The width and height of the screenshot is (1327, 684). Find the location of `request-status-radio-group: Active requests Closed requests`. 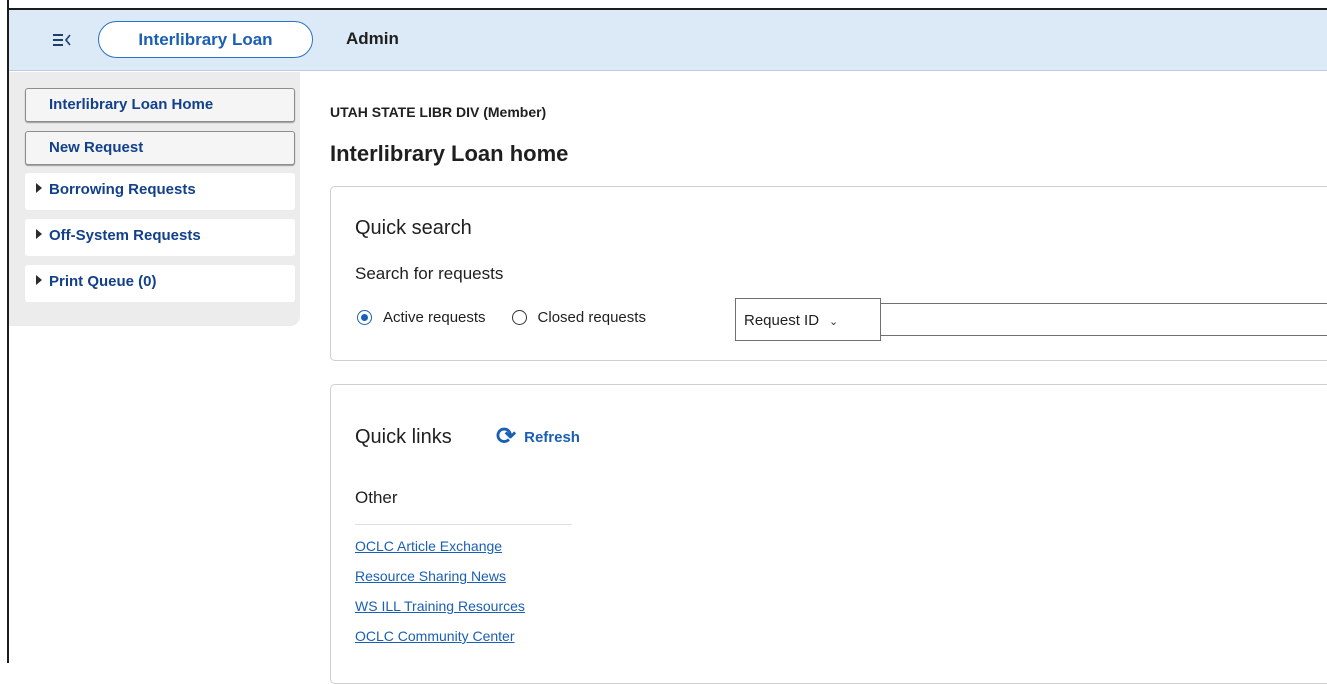

request-status-radio-group: Active requests Closed requests is located at coordinates (514, 317).